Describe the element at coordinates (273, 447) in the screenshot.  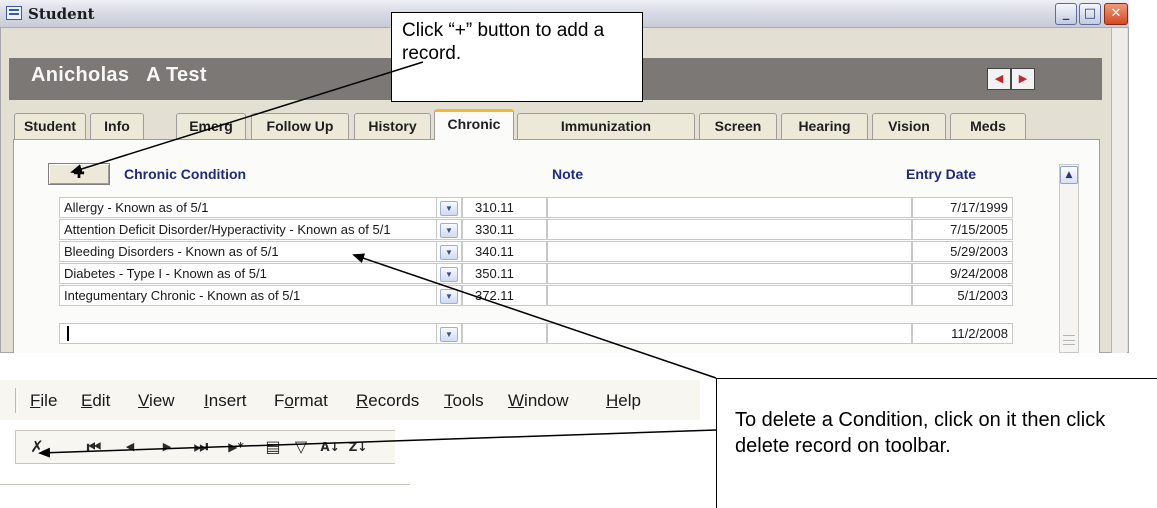
I see `filter-by-form-icon: ▤` at that location.